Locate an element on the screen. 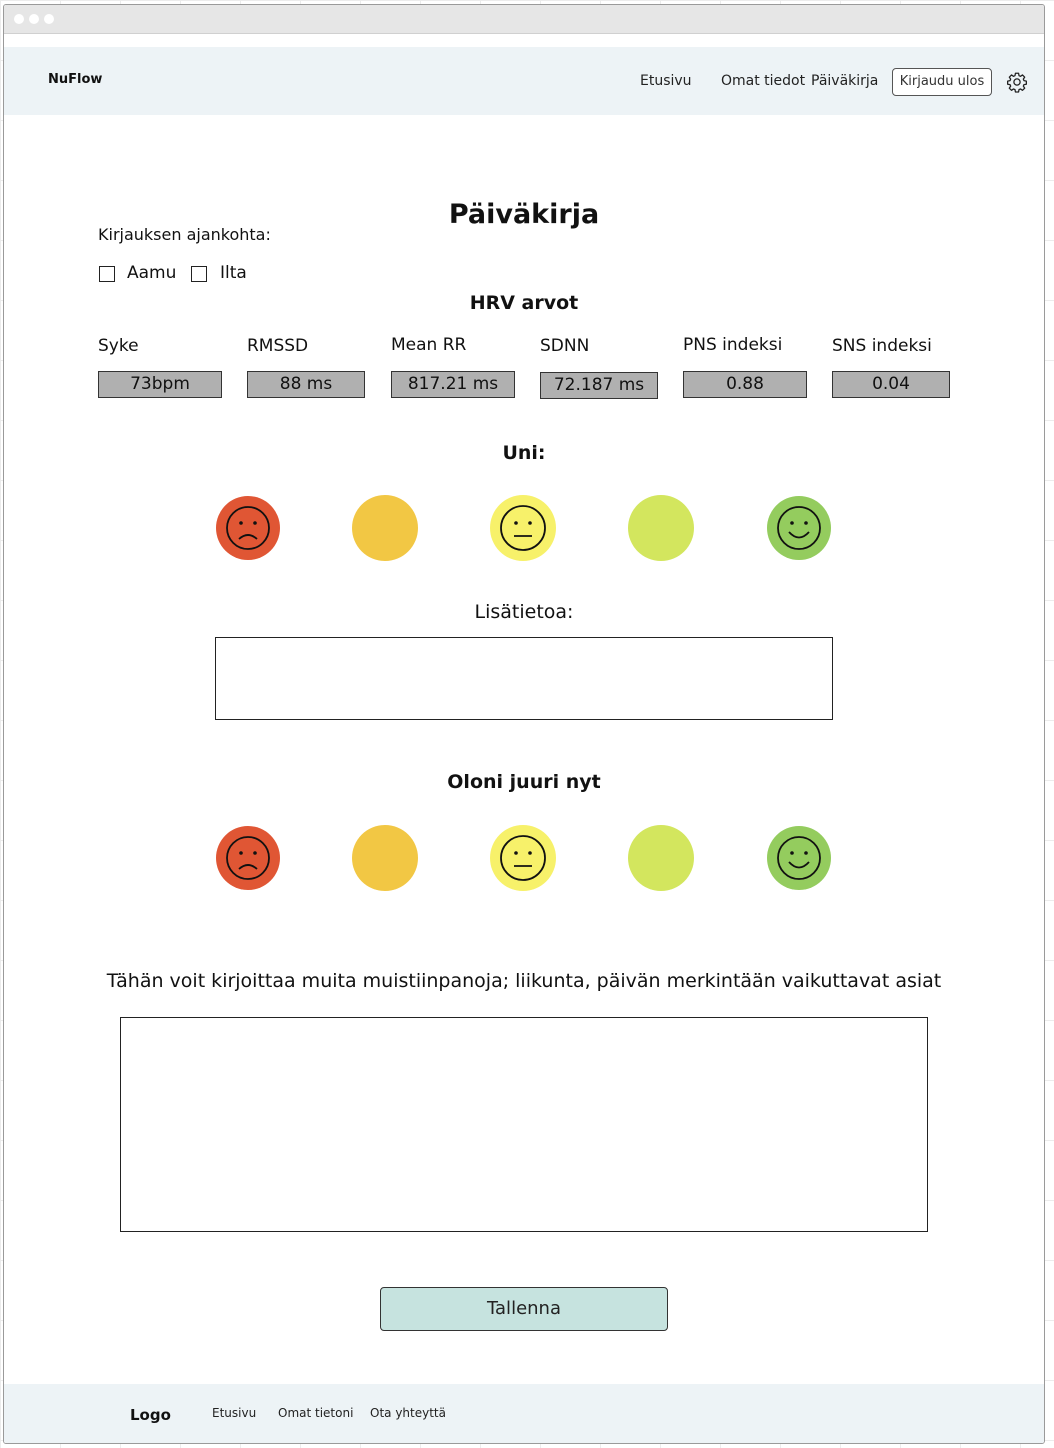 This screenshot has height=1448, width=1054. mood-sad-face-icon is located at coordinates (248, 858).